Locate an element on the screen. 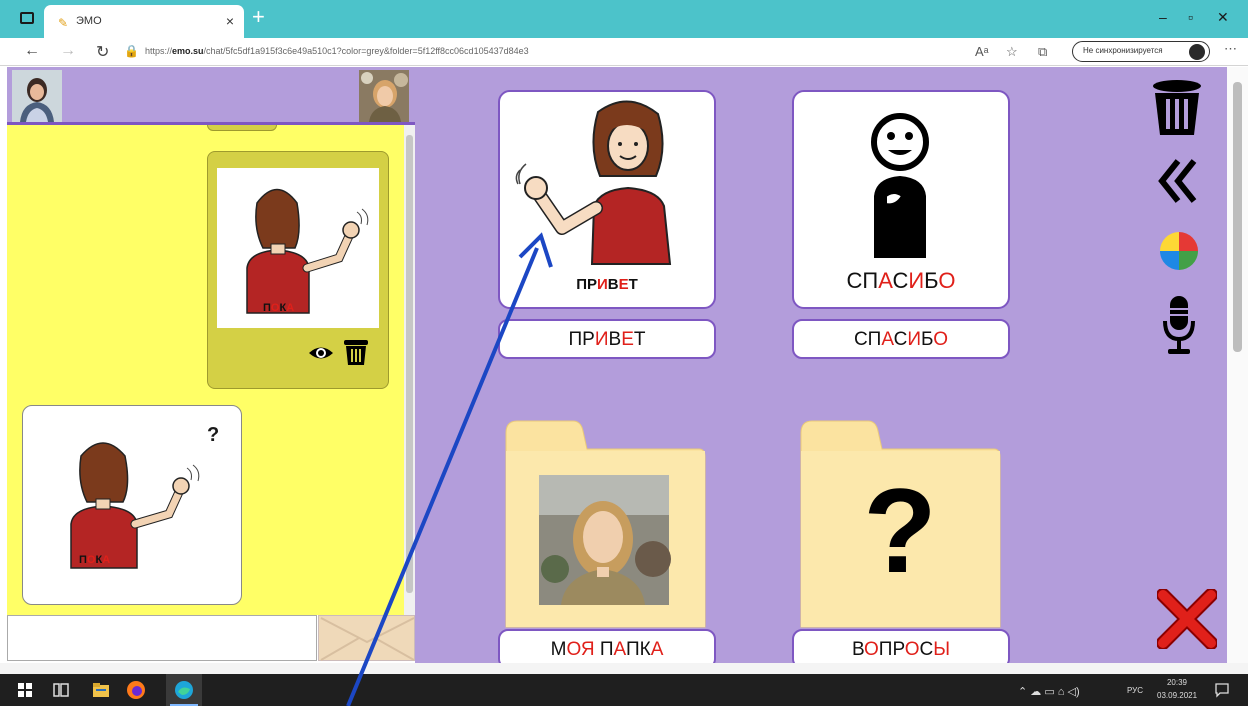 The height and width of the screenshot is (706, 1248). folder-my-folder is located at coordinates (605, 524).